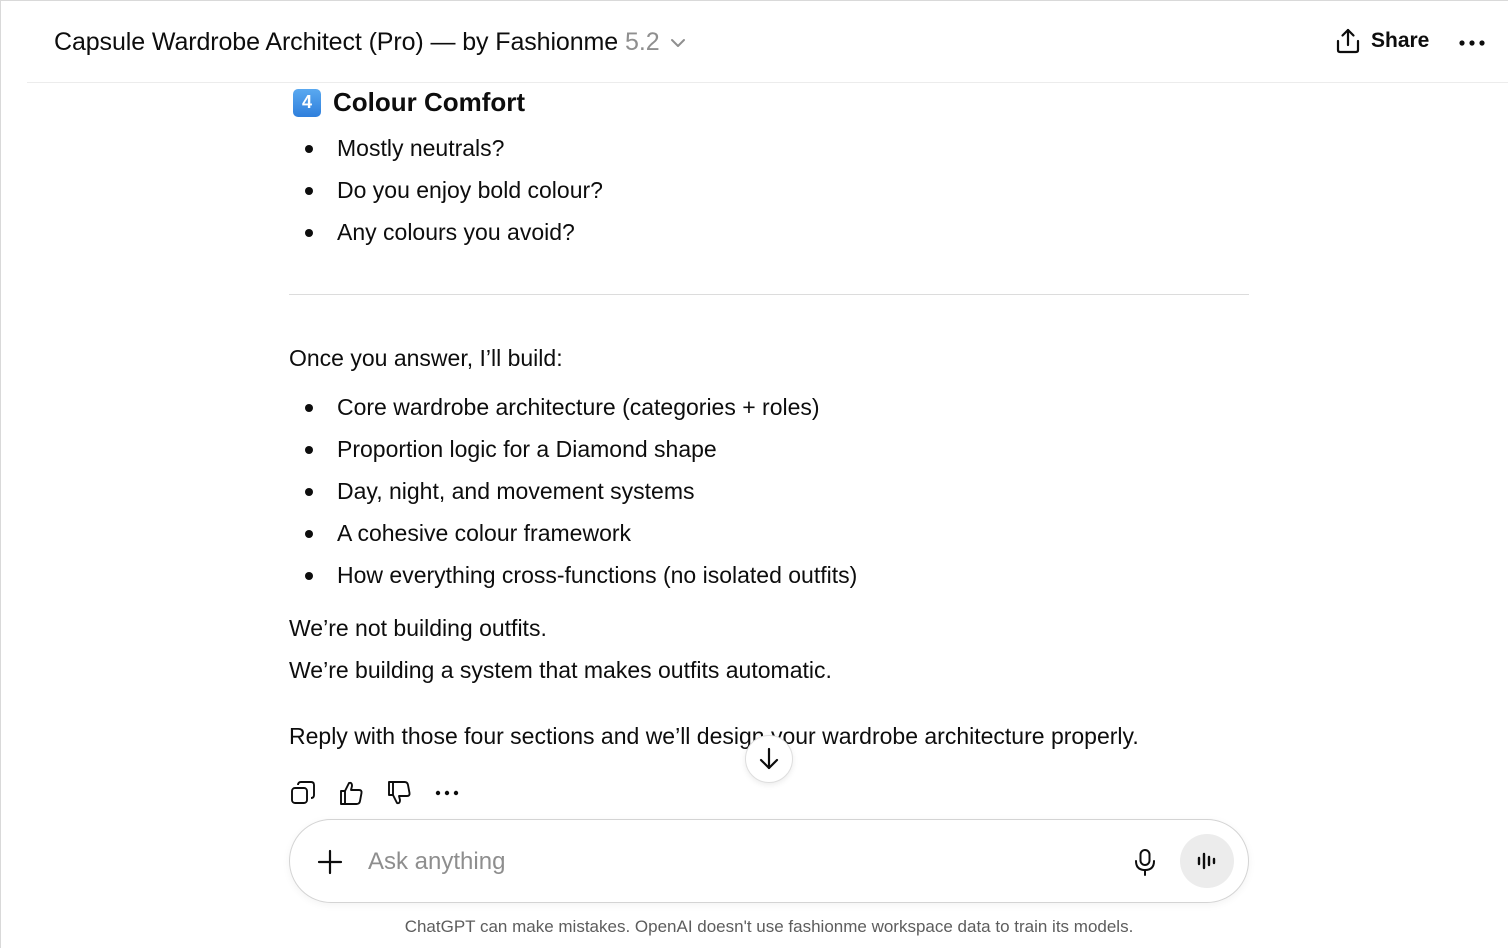 The height and width of the screenshot is (948, 1508). Describe the element at coordinates (330, 862) in the screenshot. I see `plus-icon` at that location.